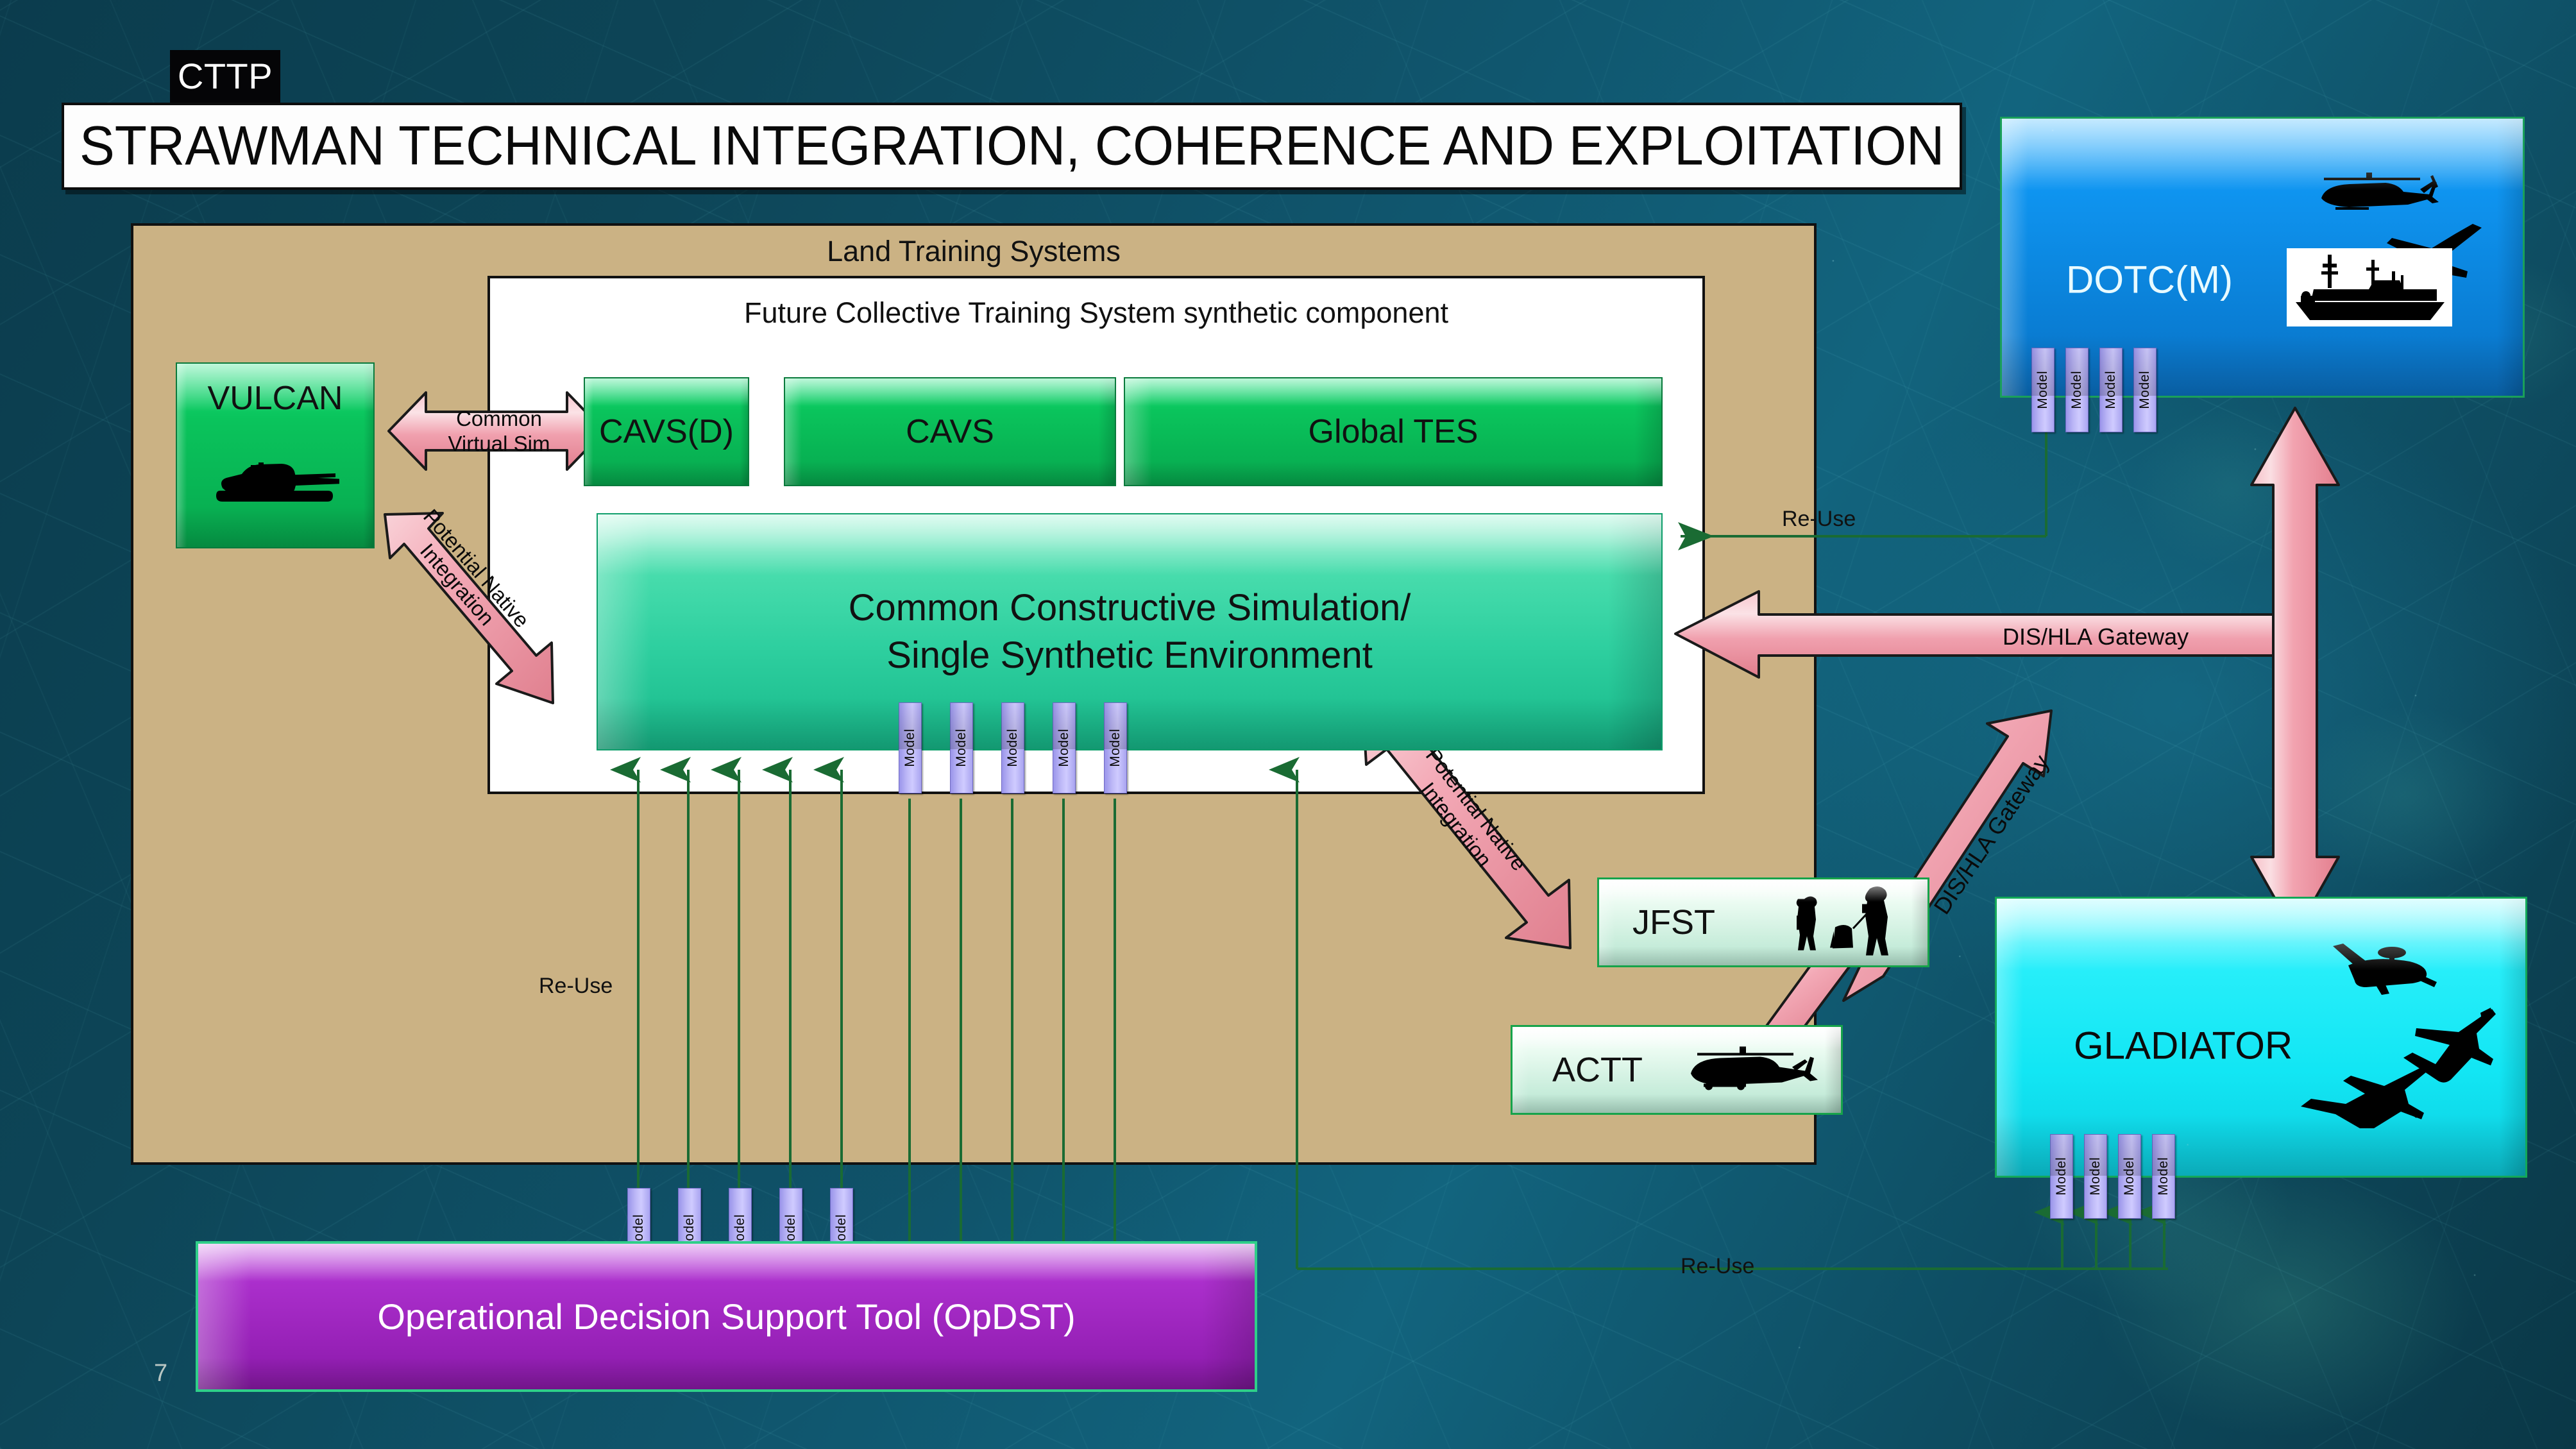  I want to click on soldiers-icon, so click(1846, 922).